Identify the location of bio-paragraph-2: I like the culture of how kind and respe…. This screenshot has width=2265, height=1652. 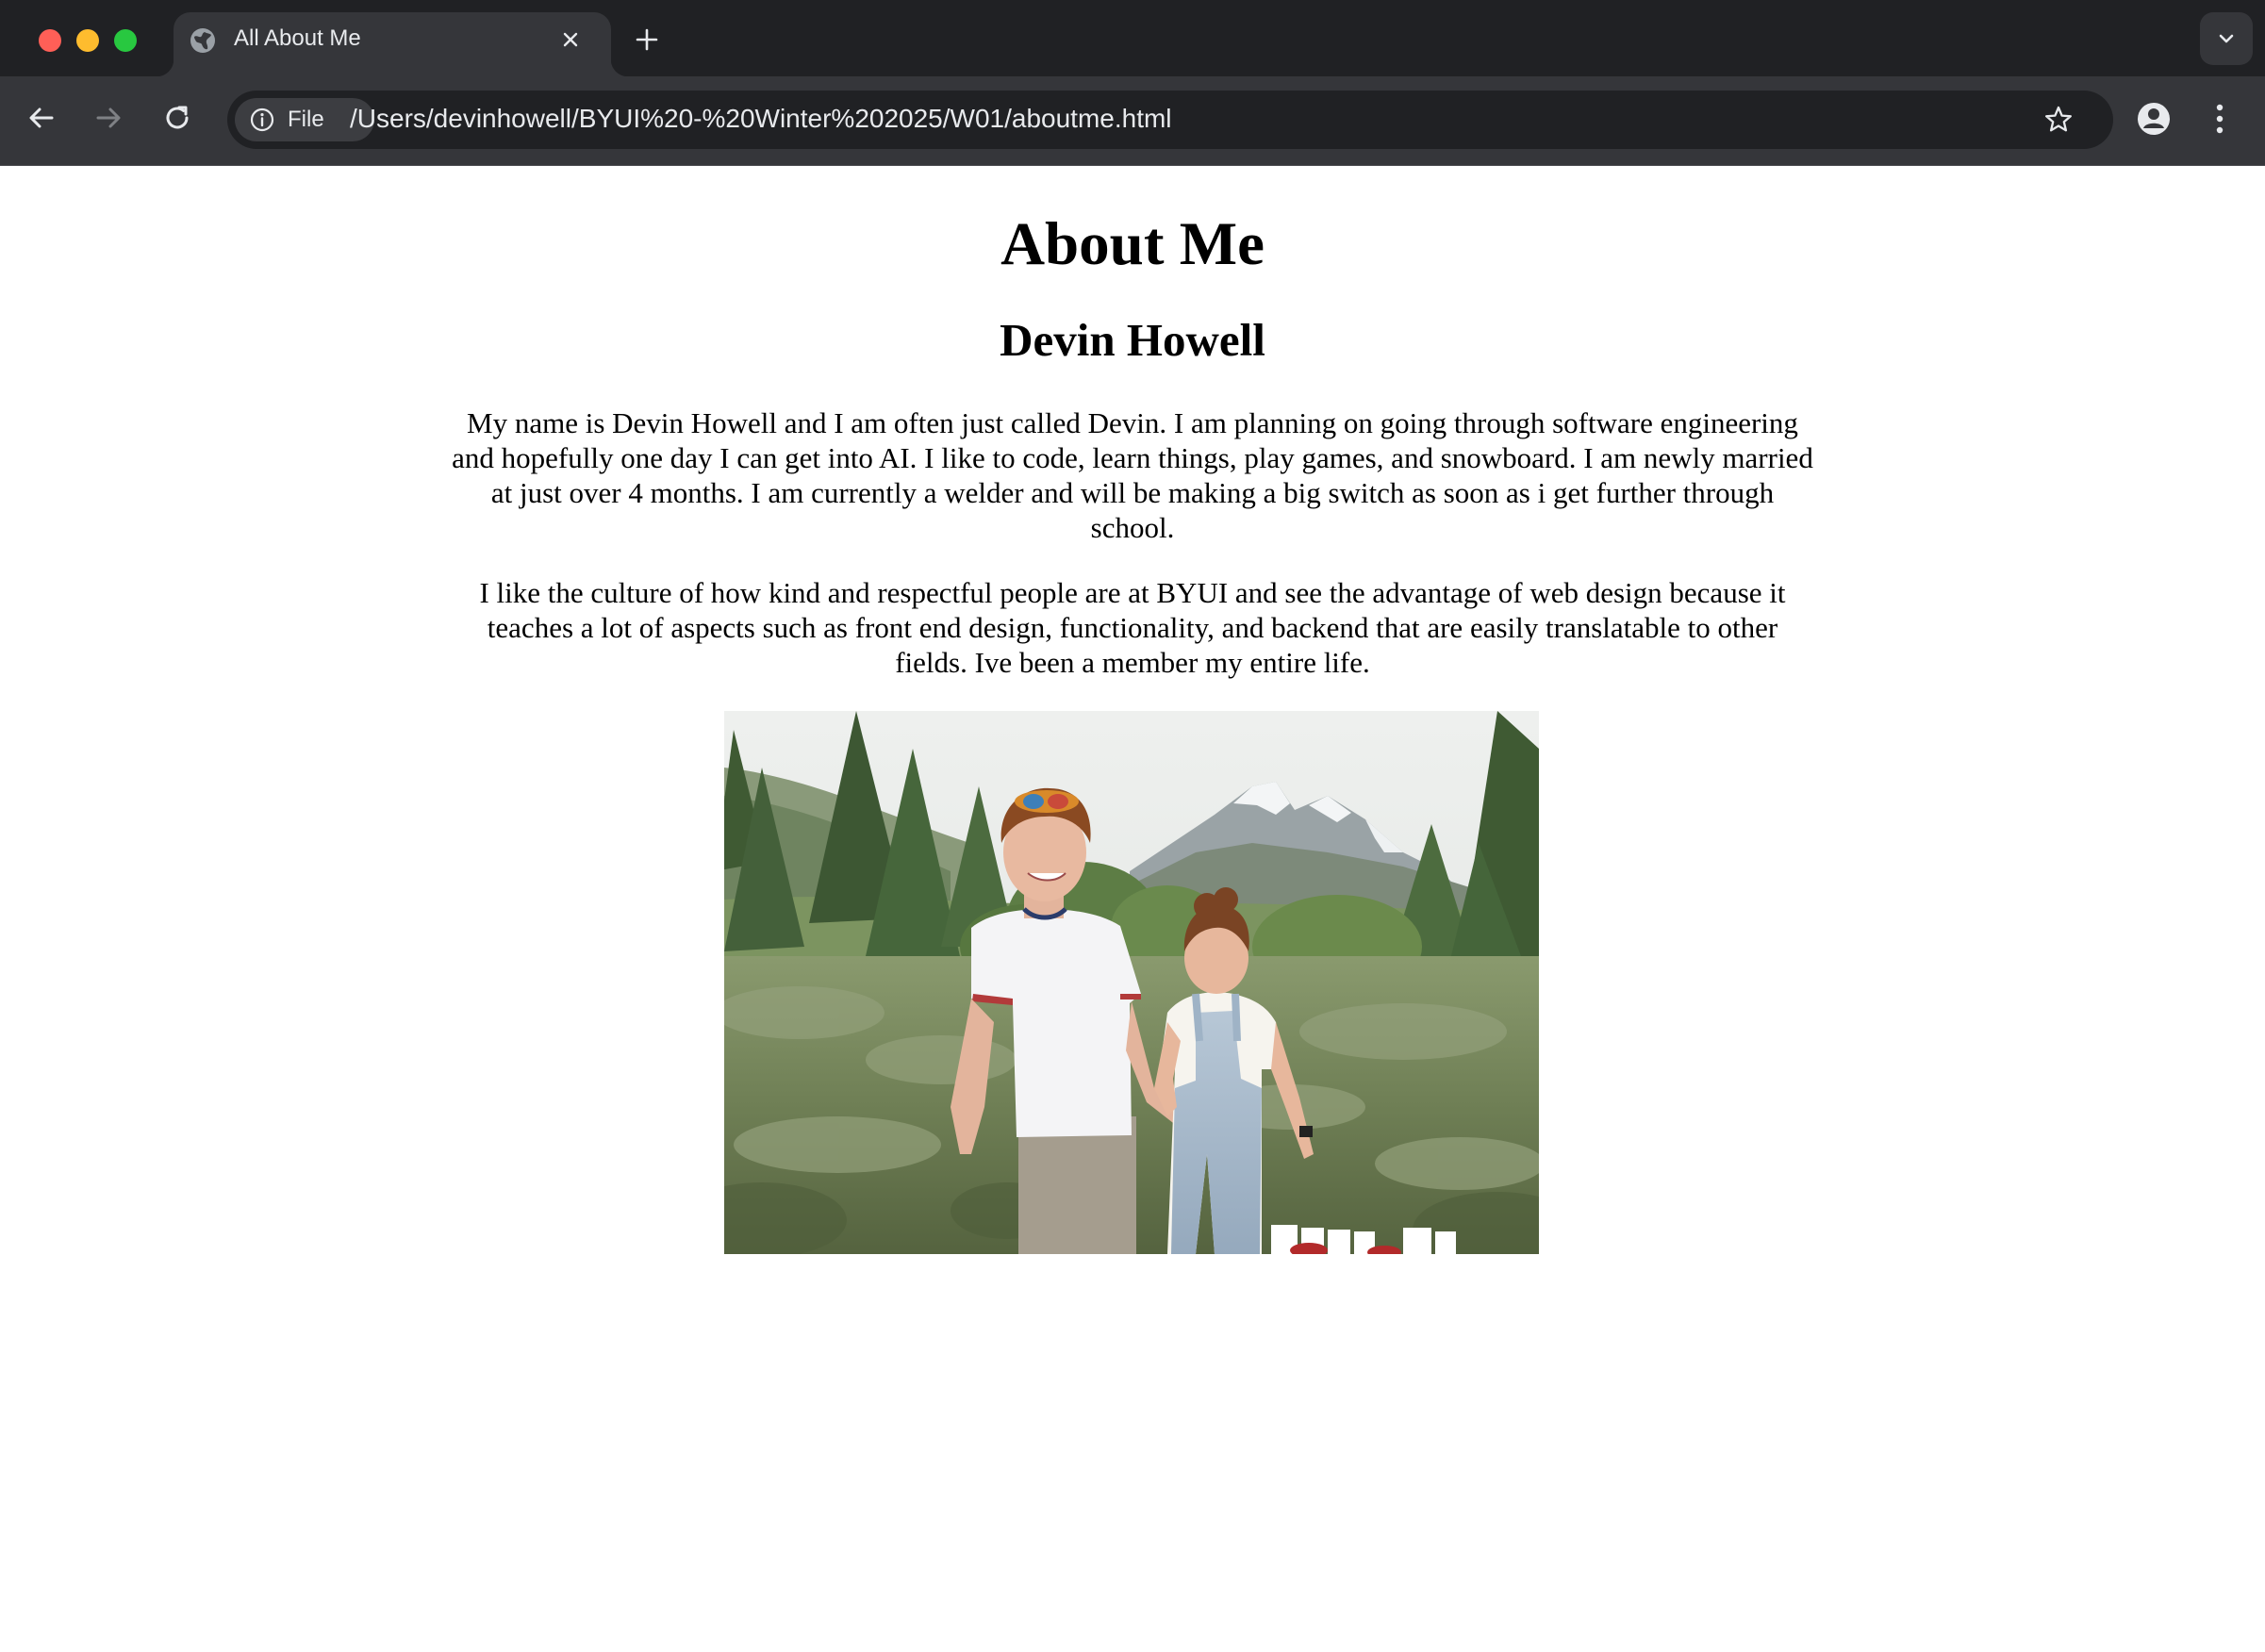
(1132, 627).